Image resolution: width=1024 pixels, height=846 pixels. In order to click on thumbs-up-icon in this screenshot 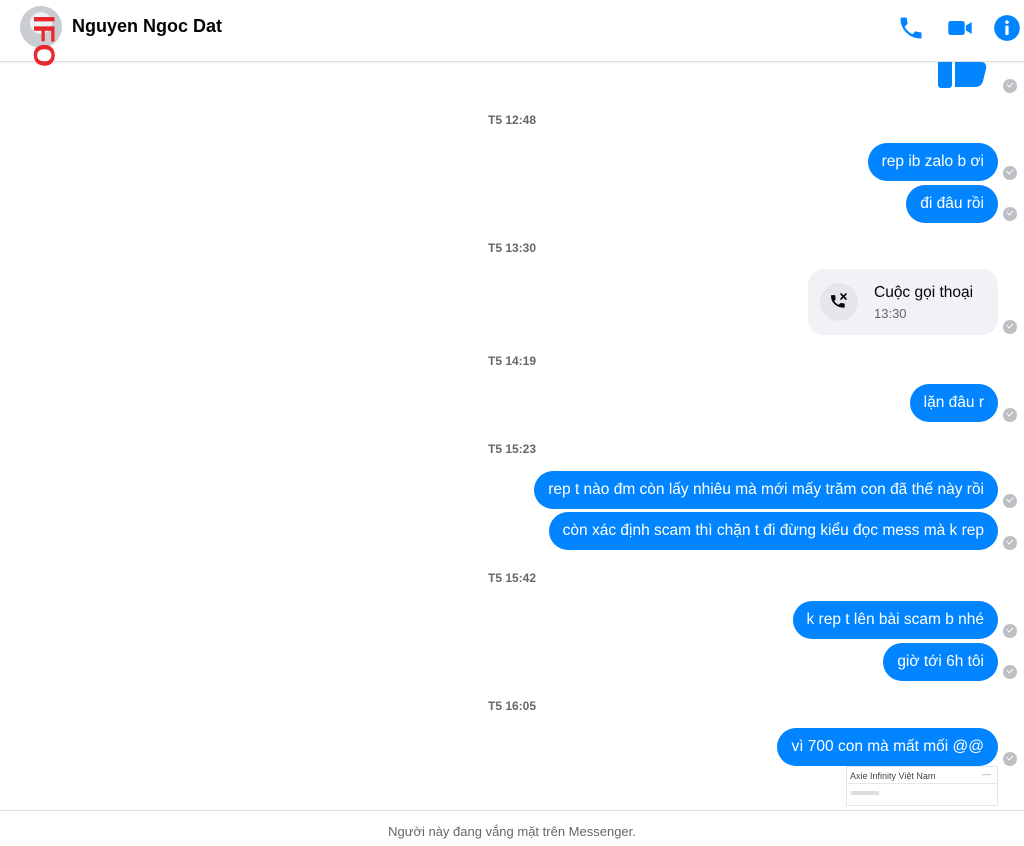, I will do `click(968, 77)`.